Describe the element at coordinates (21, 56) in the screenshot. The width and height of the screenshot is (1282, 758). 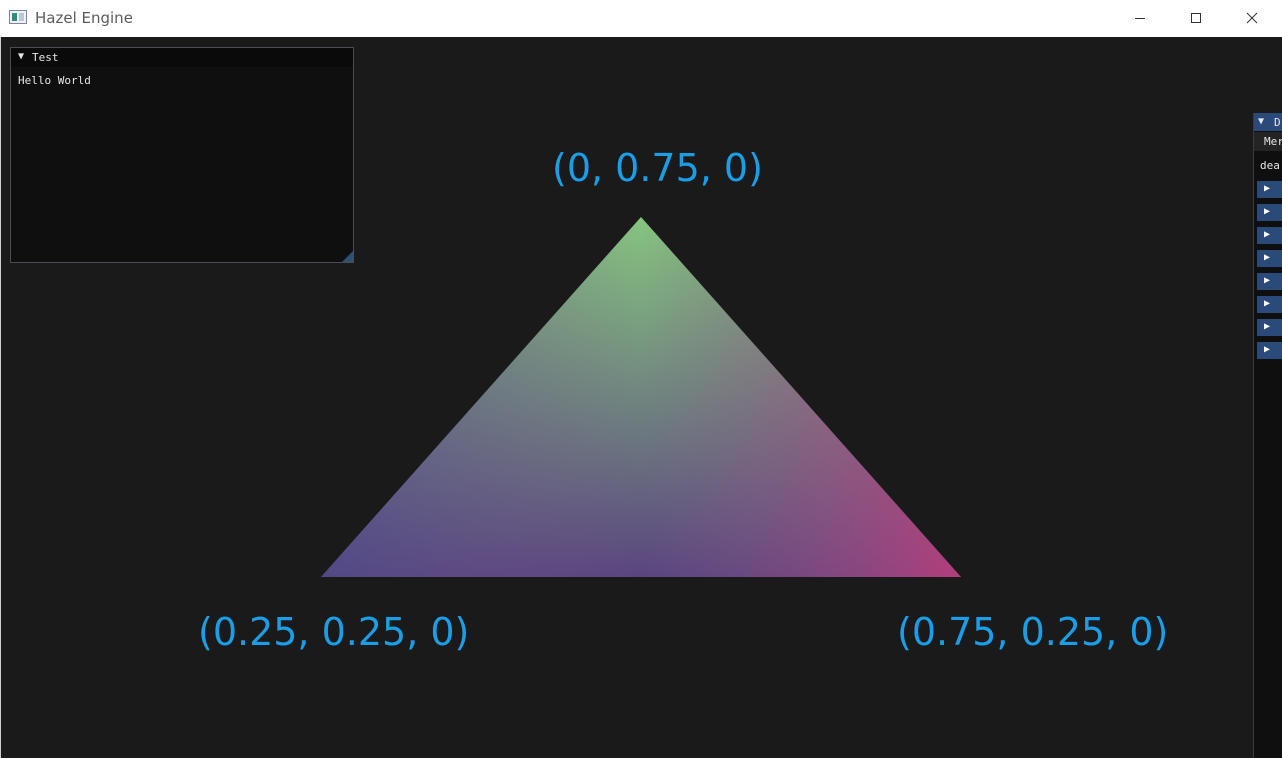
I see `collapse-arrow-icon: ▼` at that location.